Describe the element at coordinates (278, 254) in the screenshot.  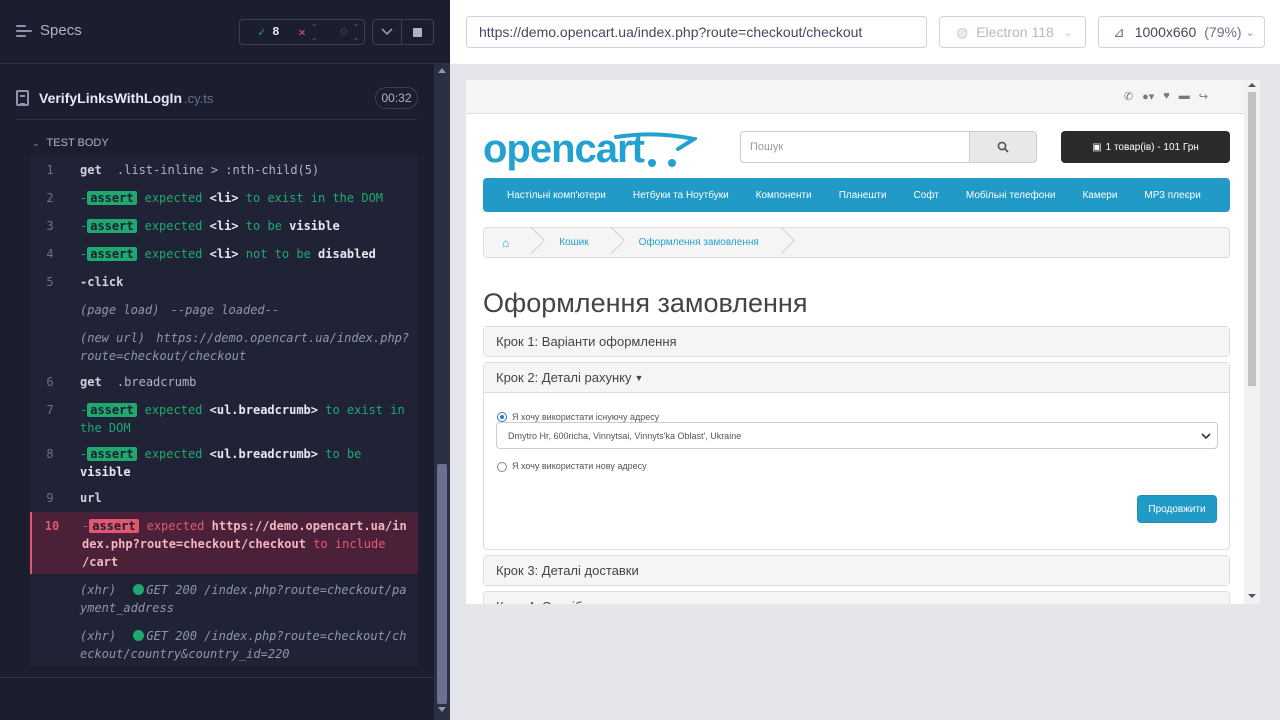
I see `assert-phrase: not to be` at that location.